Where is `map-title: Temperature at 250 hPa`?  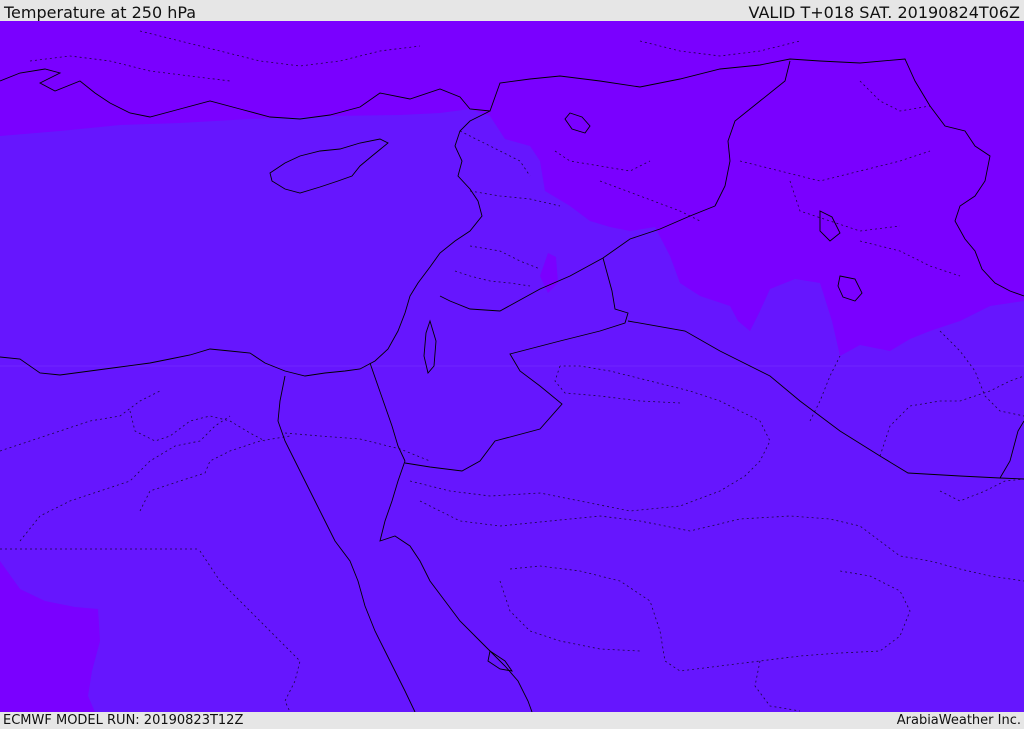
map-title: Temperature at 250 hPa is located at coordinates (100, 12).